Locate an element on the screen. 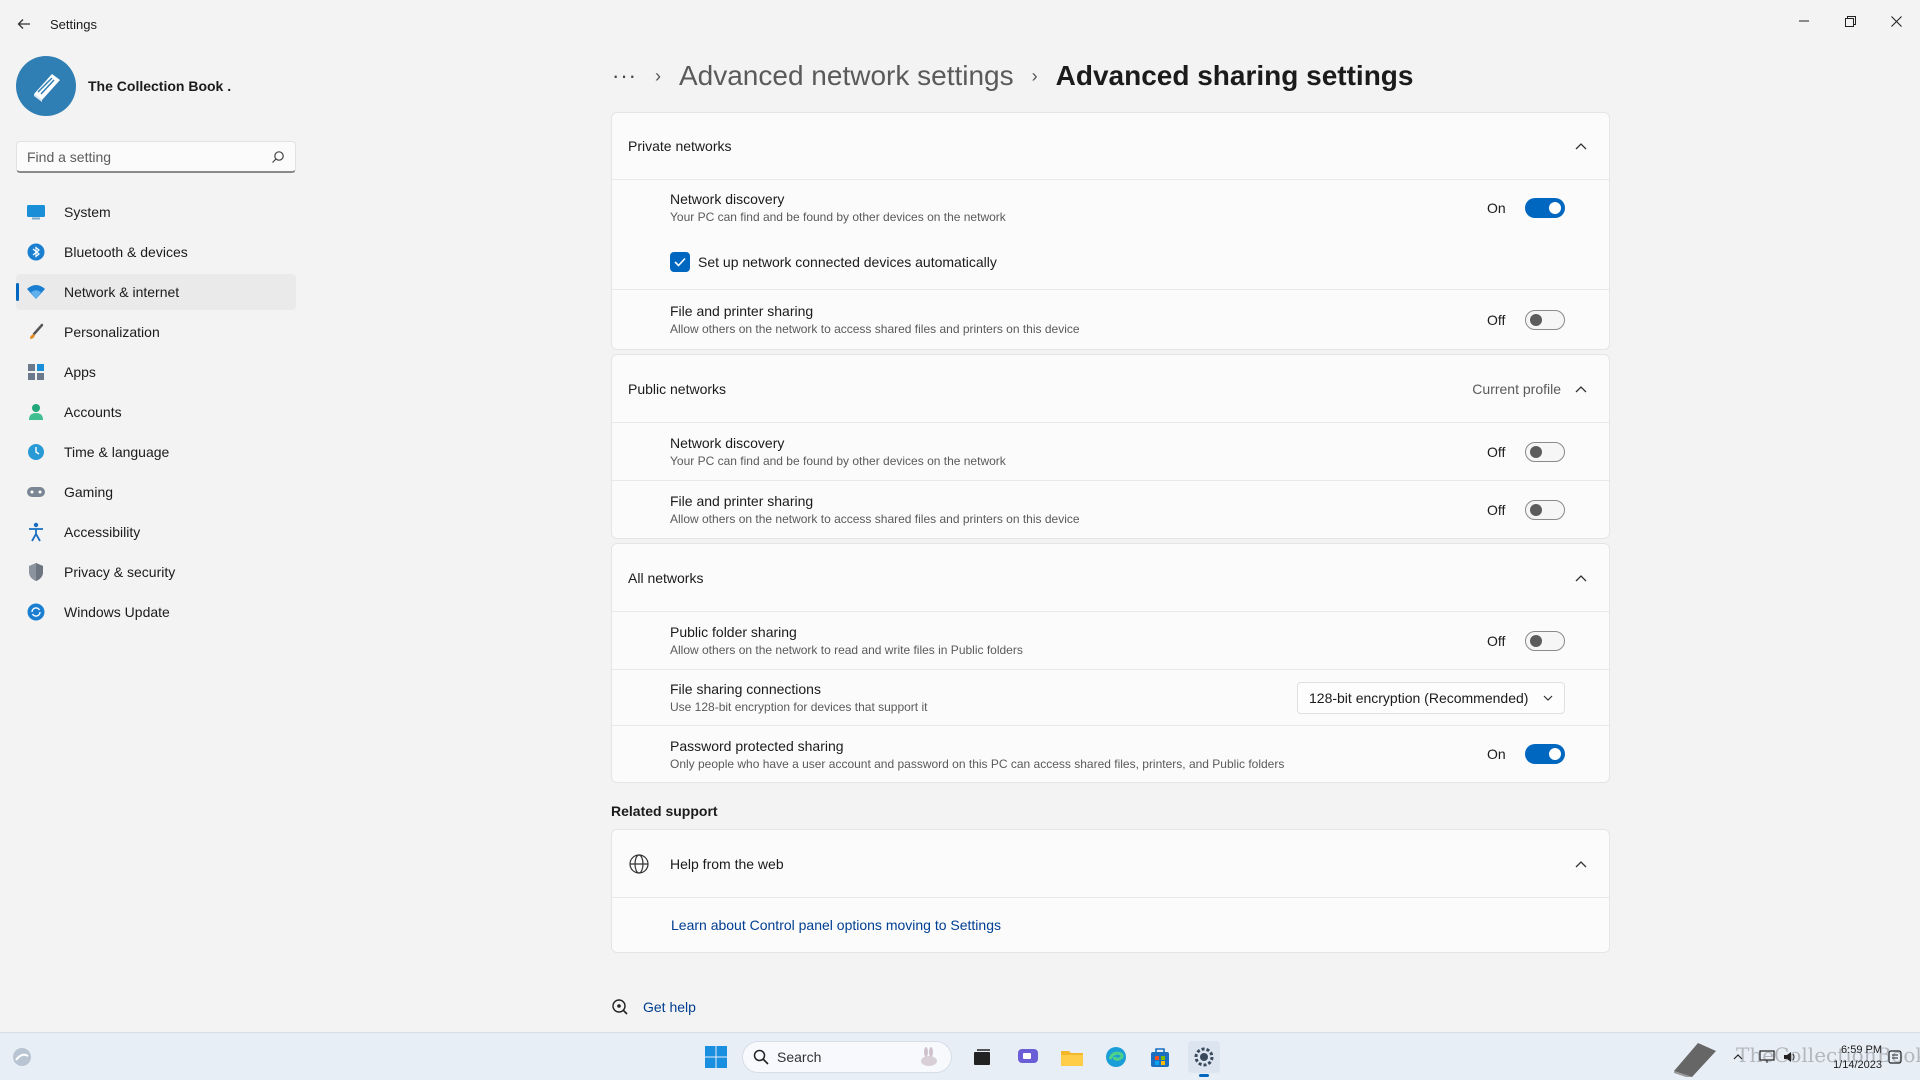  close-icon is located at coordinates (1896, 21).